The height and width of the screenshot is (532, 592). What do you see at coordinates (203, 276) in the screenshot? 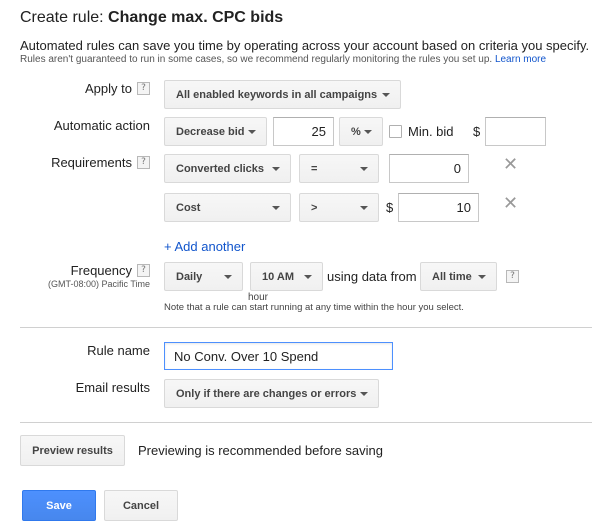
I see `frequency-period-dropdown: Daily` at bounding box center [203, 276].